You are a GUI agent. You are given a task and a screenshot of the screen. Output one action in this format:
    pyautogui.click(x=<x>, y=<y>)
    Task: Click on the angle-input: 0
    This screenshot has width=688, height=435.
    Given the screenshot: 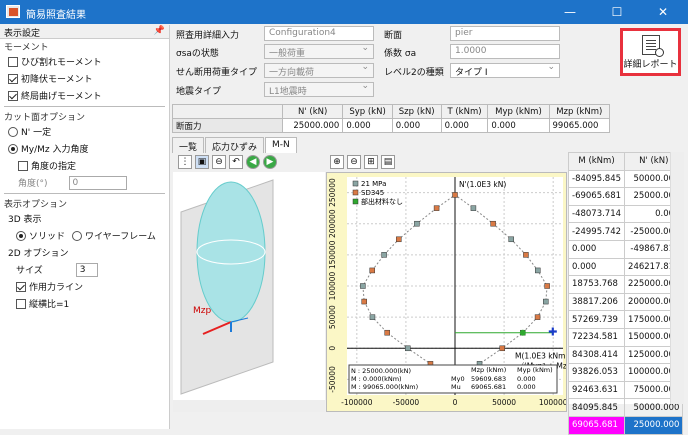 What is the action you would take?
    pyautogui.click(x=97, y=182)
    